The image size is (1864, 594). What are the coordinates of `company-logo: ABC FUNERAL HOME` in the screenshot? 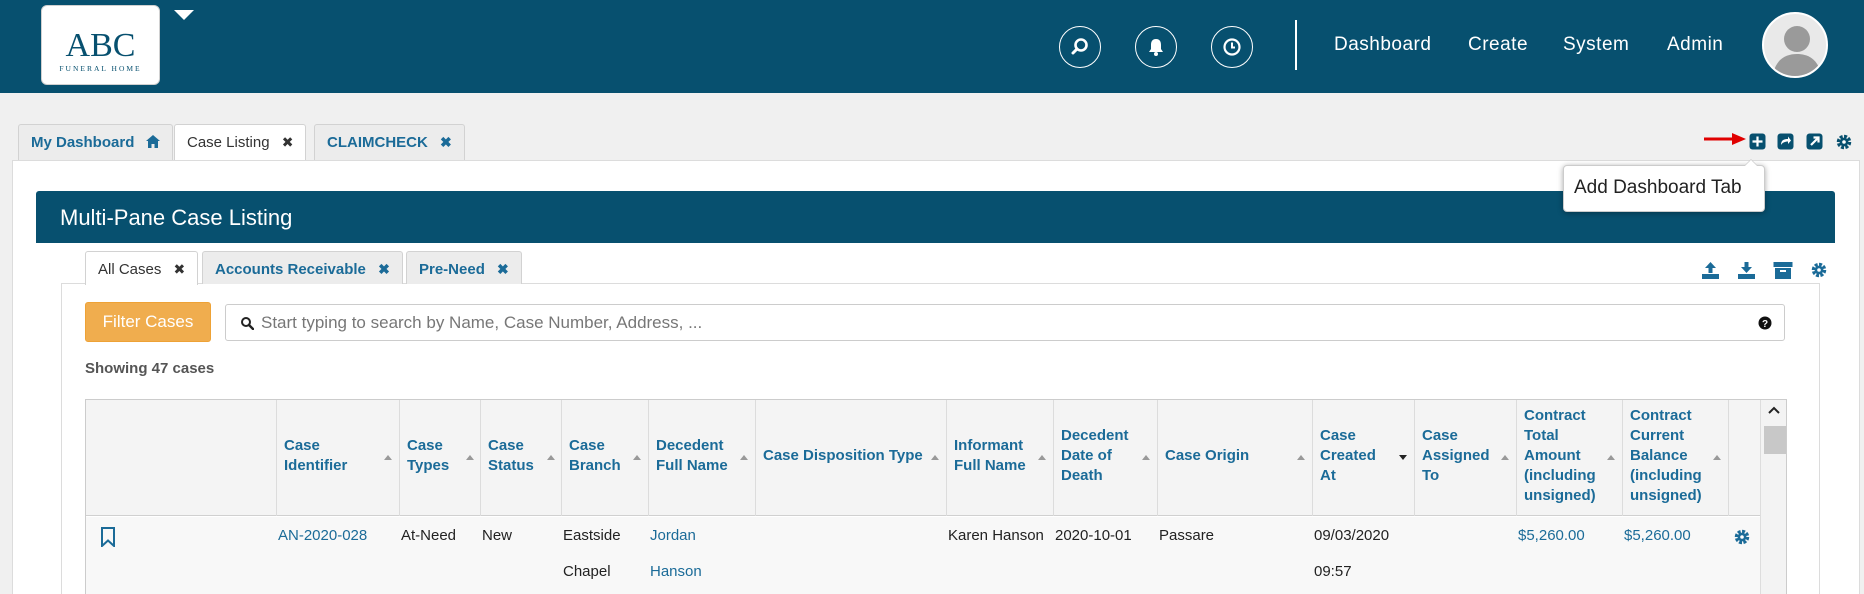 It's located at (100, 45).